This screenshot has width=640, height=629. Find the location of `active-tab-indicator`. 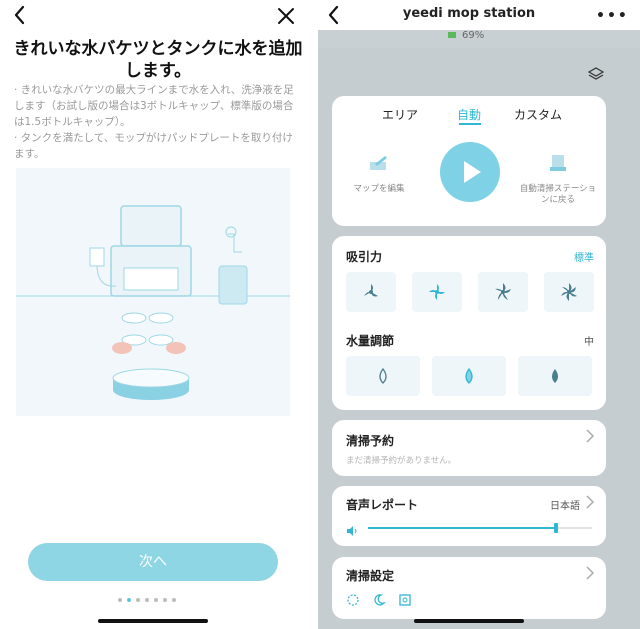

active-tab-indicator is located at coordinates (470, 124).